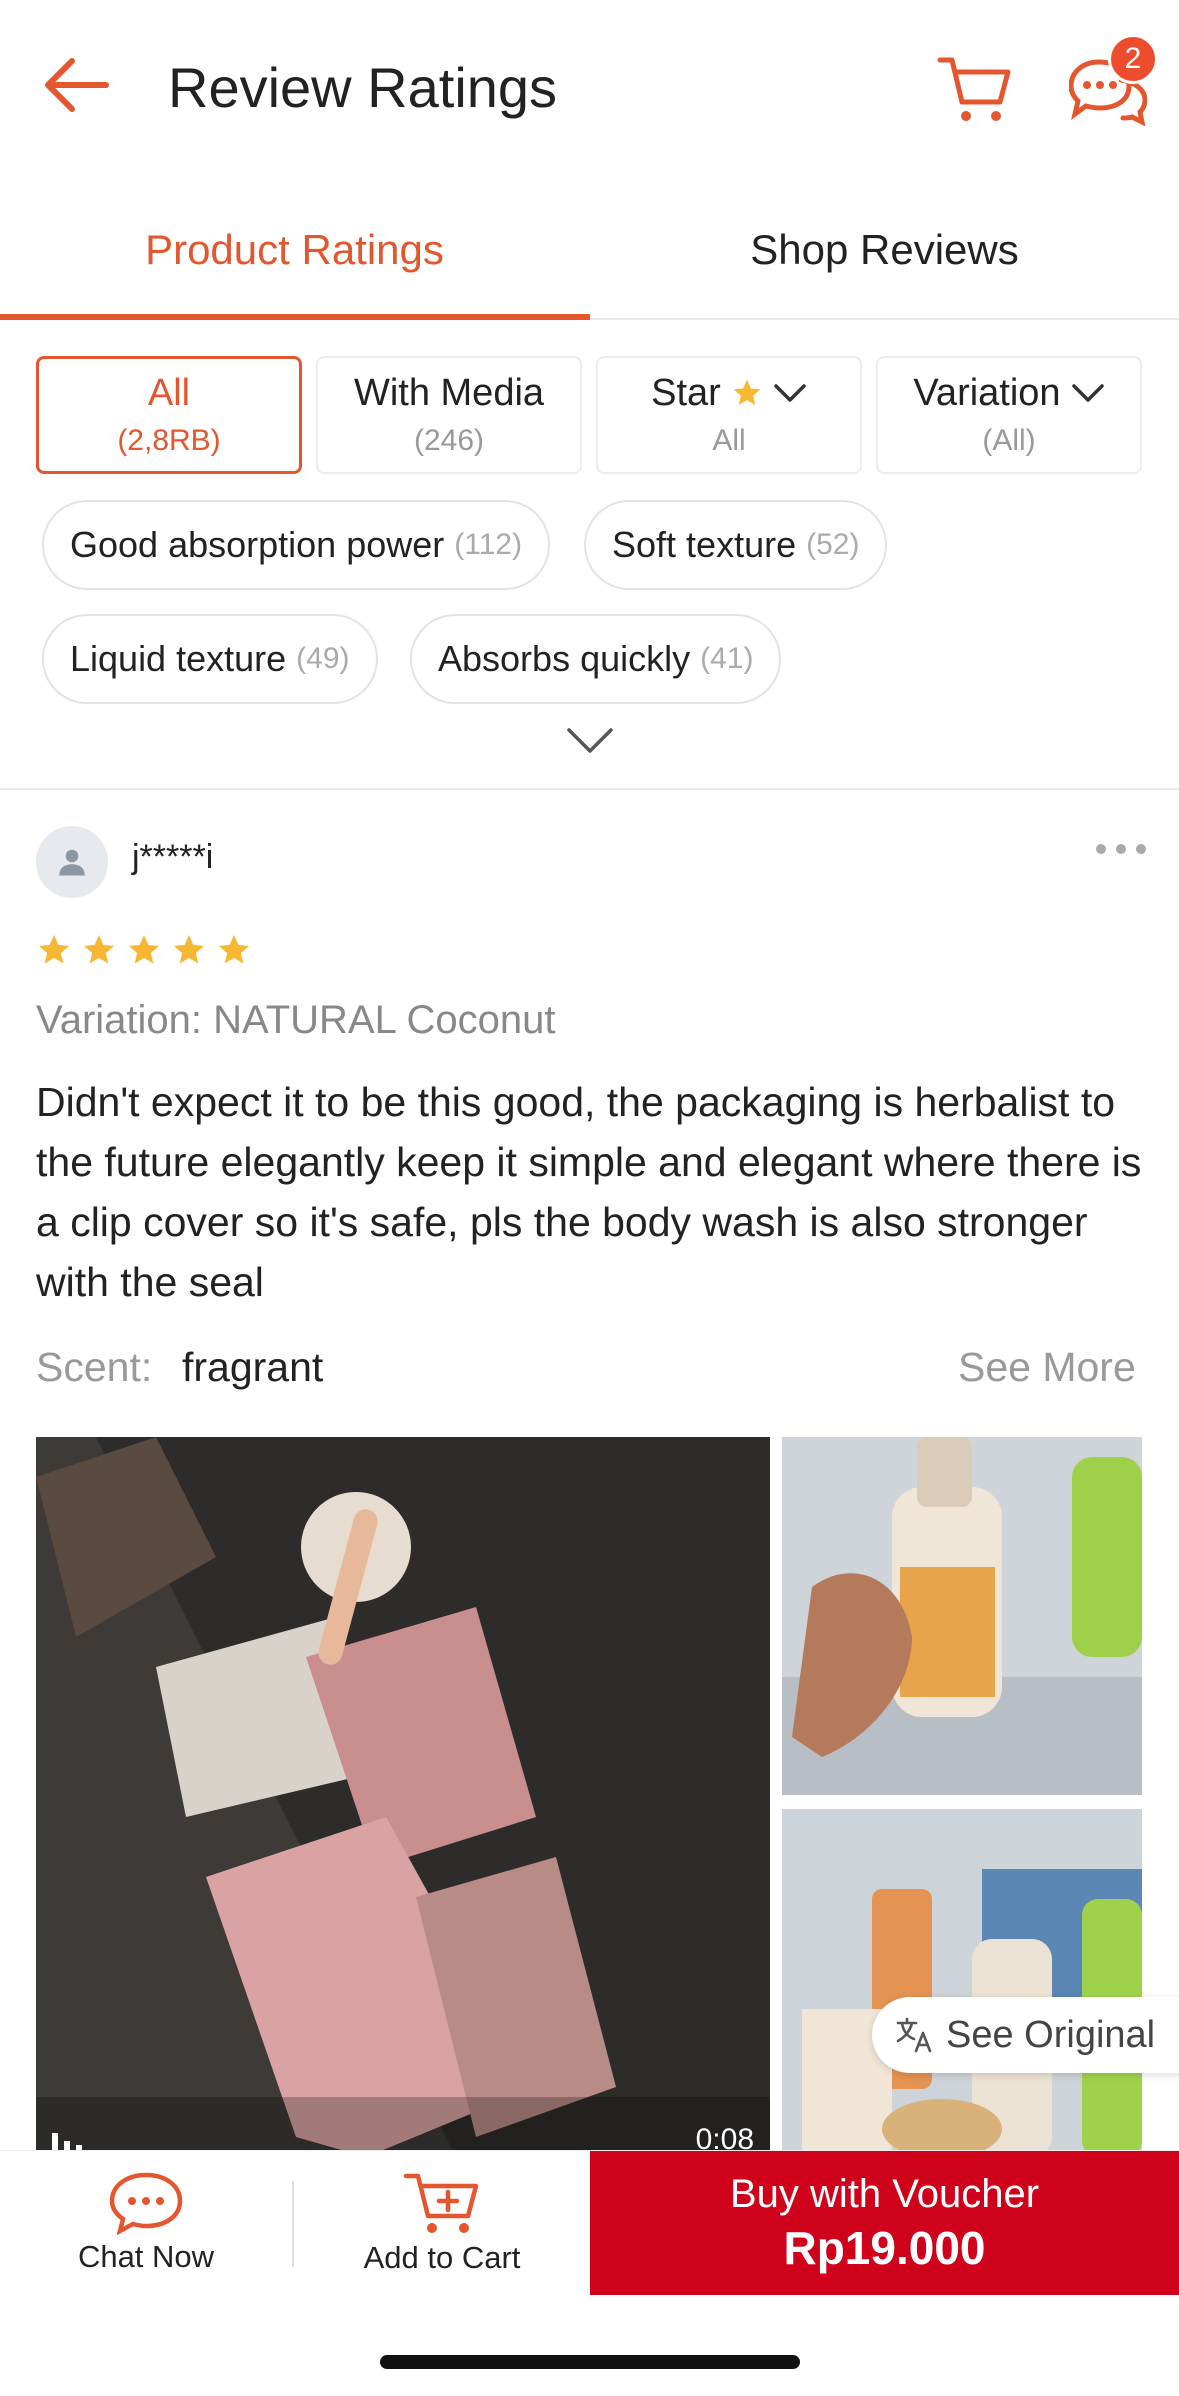  Describe the element at coordinates (169, 393) in the screenshot. I see `filter-all-label: All` at that location.